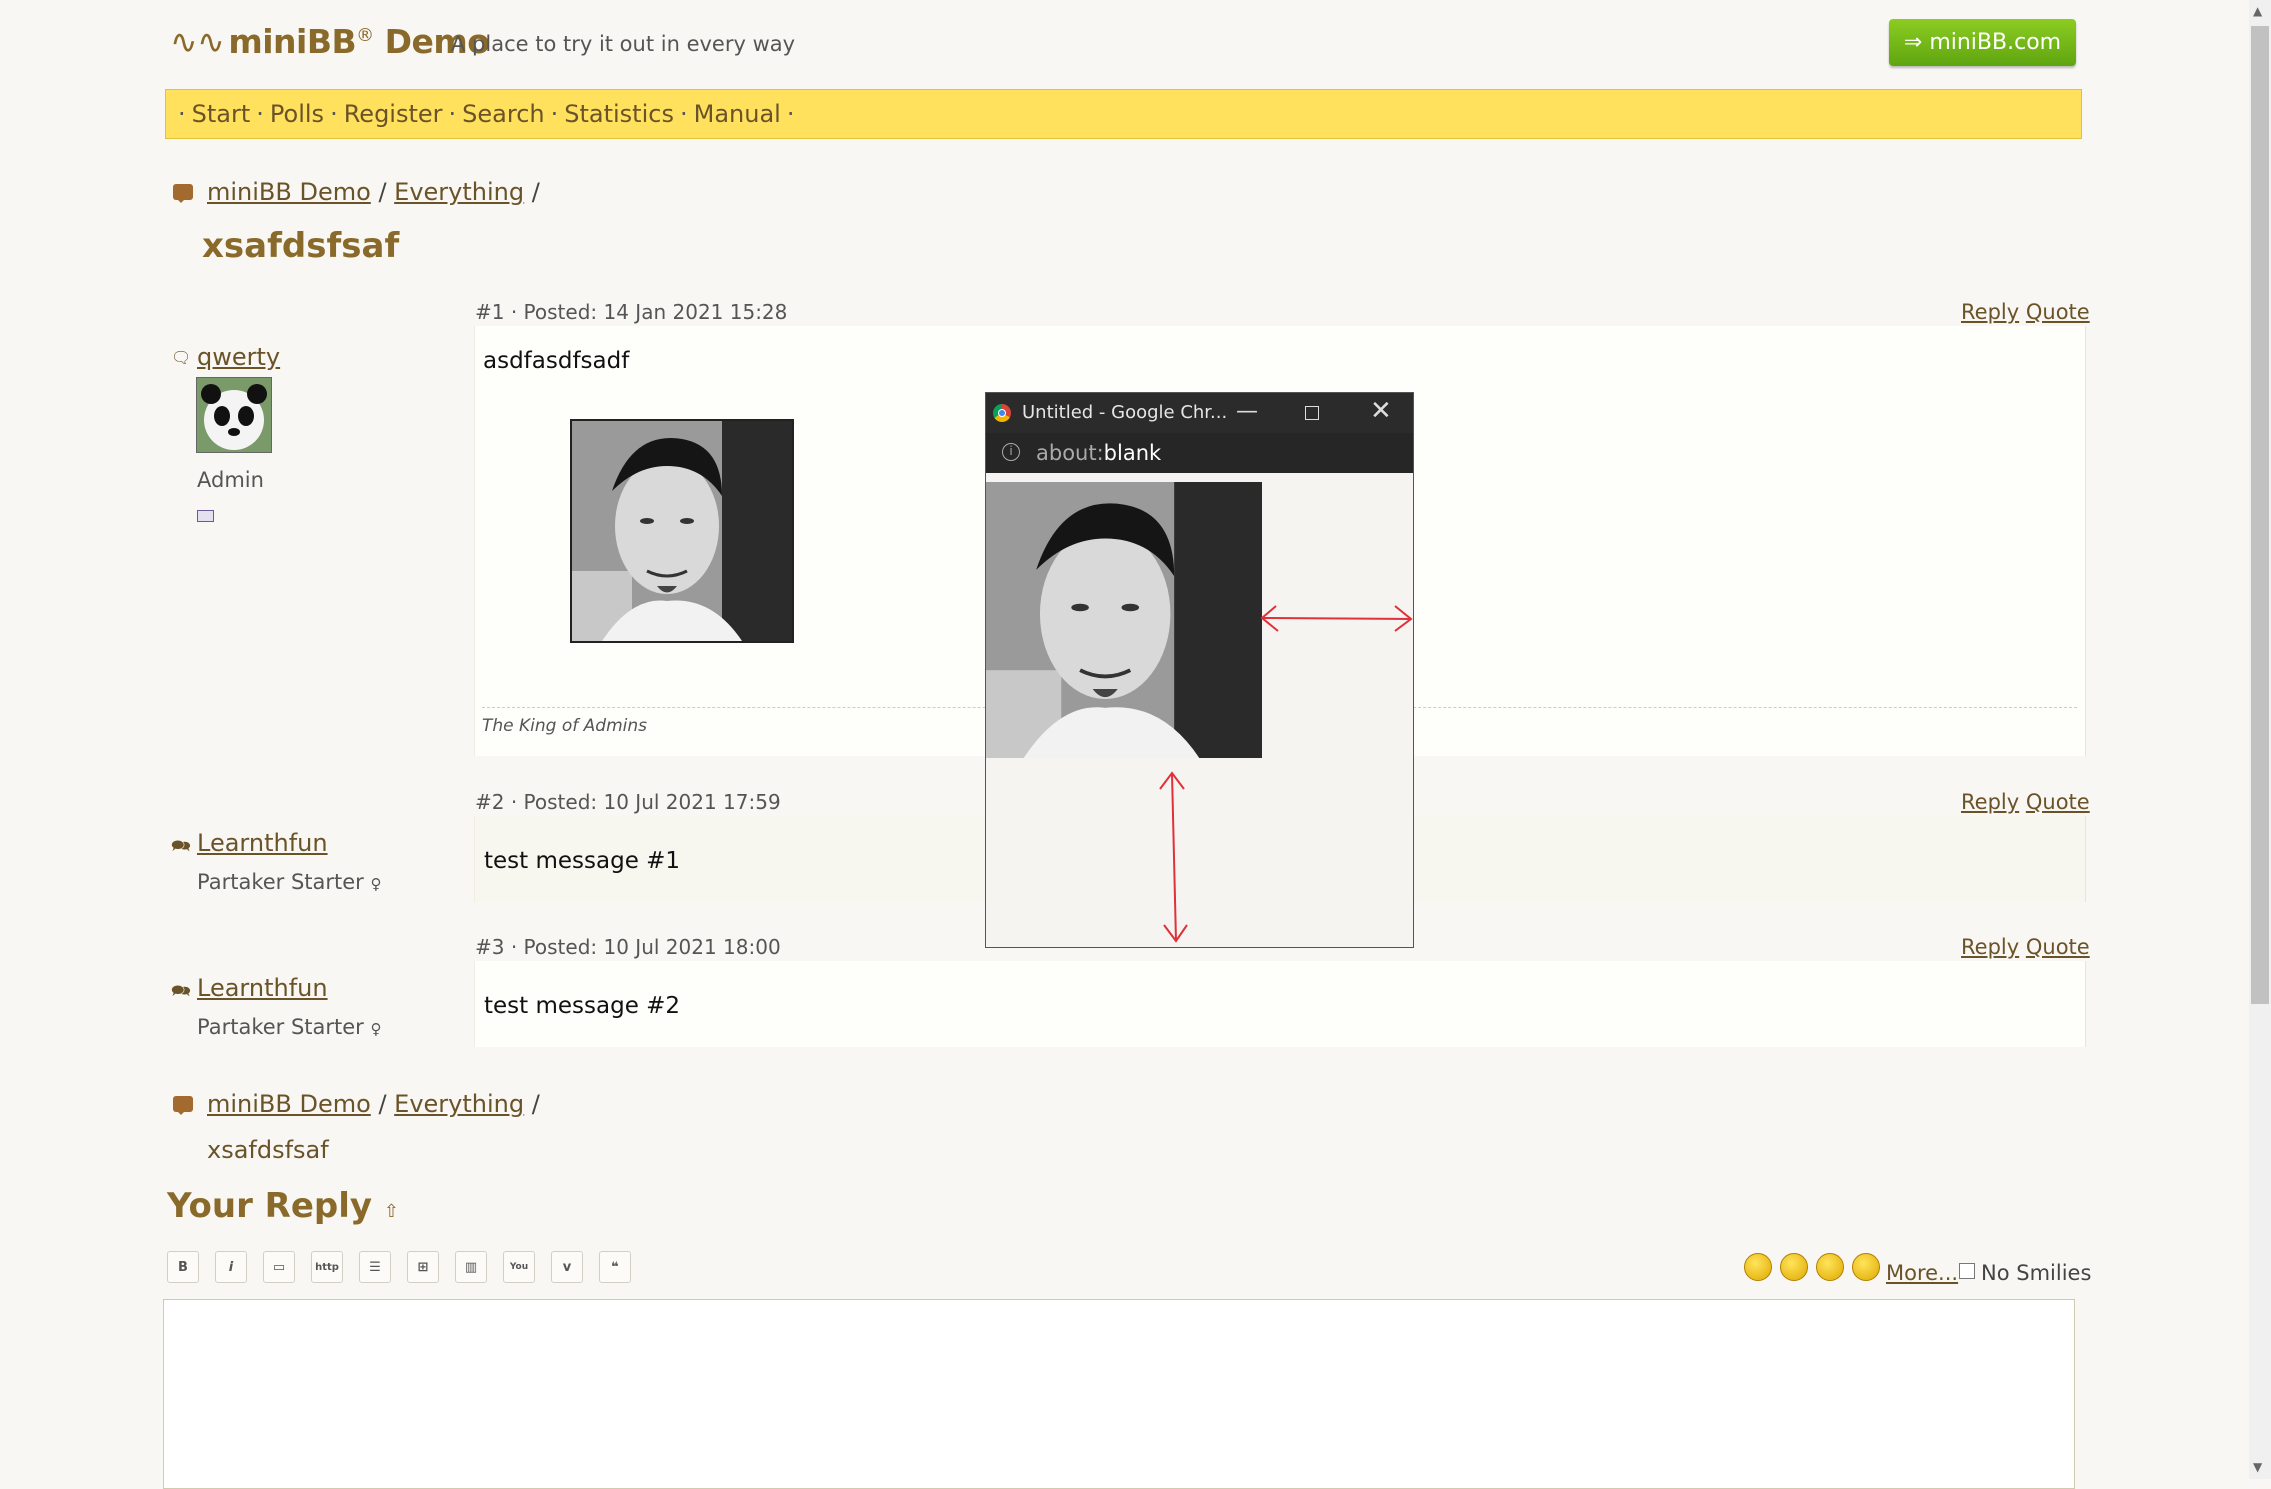 Image resolution: width=2271 pixels, height=1489 pixels. What do you see at coordinates (183, 1267) in the screenshot?
I see `bold-button: B` at bounding box center [183, 1267].